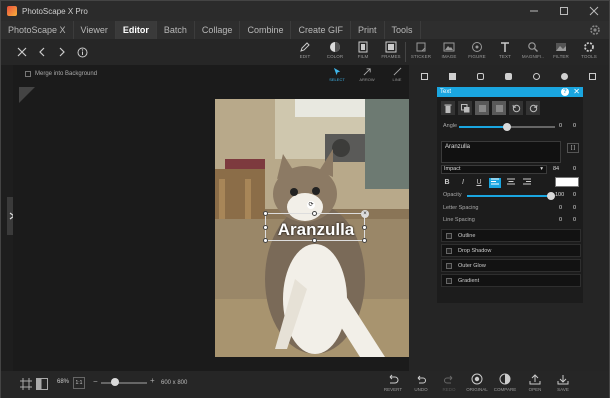 The image size is (610, 398). Describe the element at coordinates (560, 126) in the screenshot. I see `angle-value: 0` at that location.